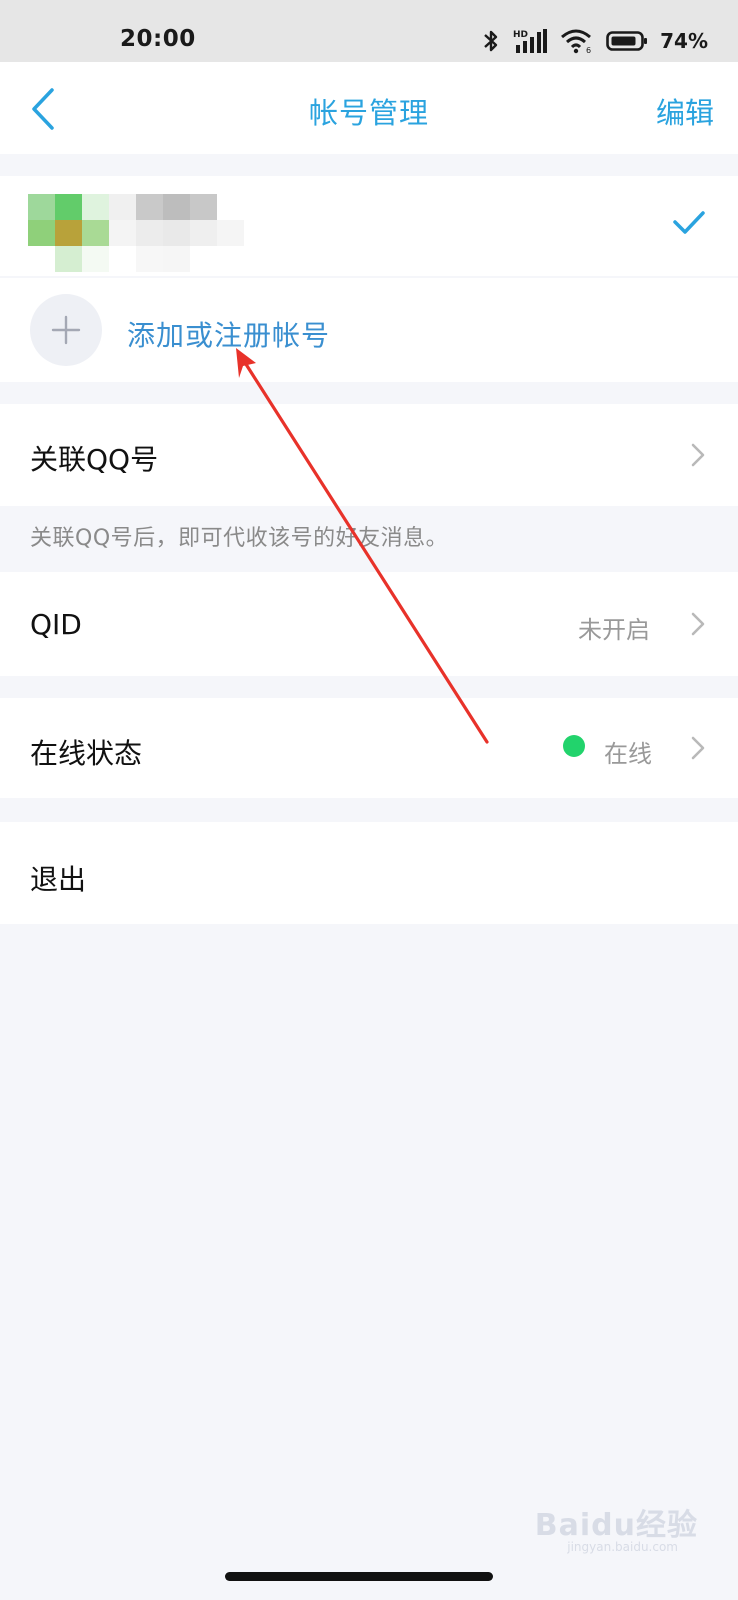  I want to click on online-status-label: 在线状态, so click(86, 753).